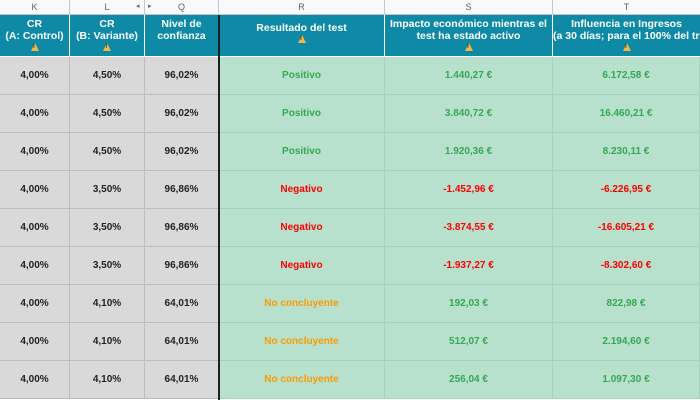 The height and width of the screenshot is (400, 700). What do you see at coordinates (626, 152) in the screenshot?
I see `cell-influencia: 8.230,11 €` at bounding box center [626, 152].